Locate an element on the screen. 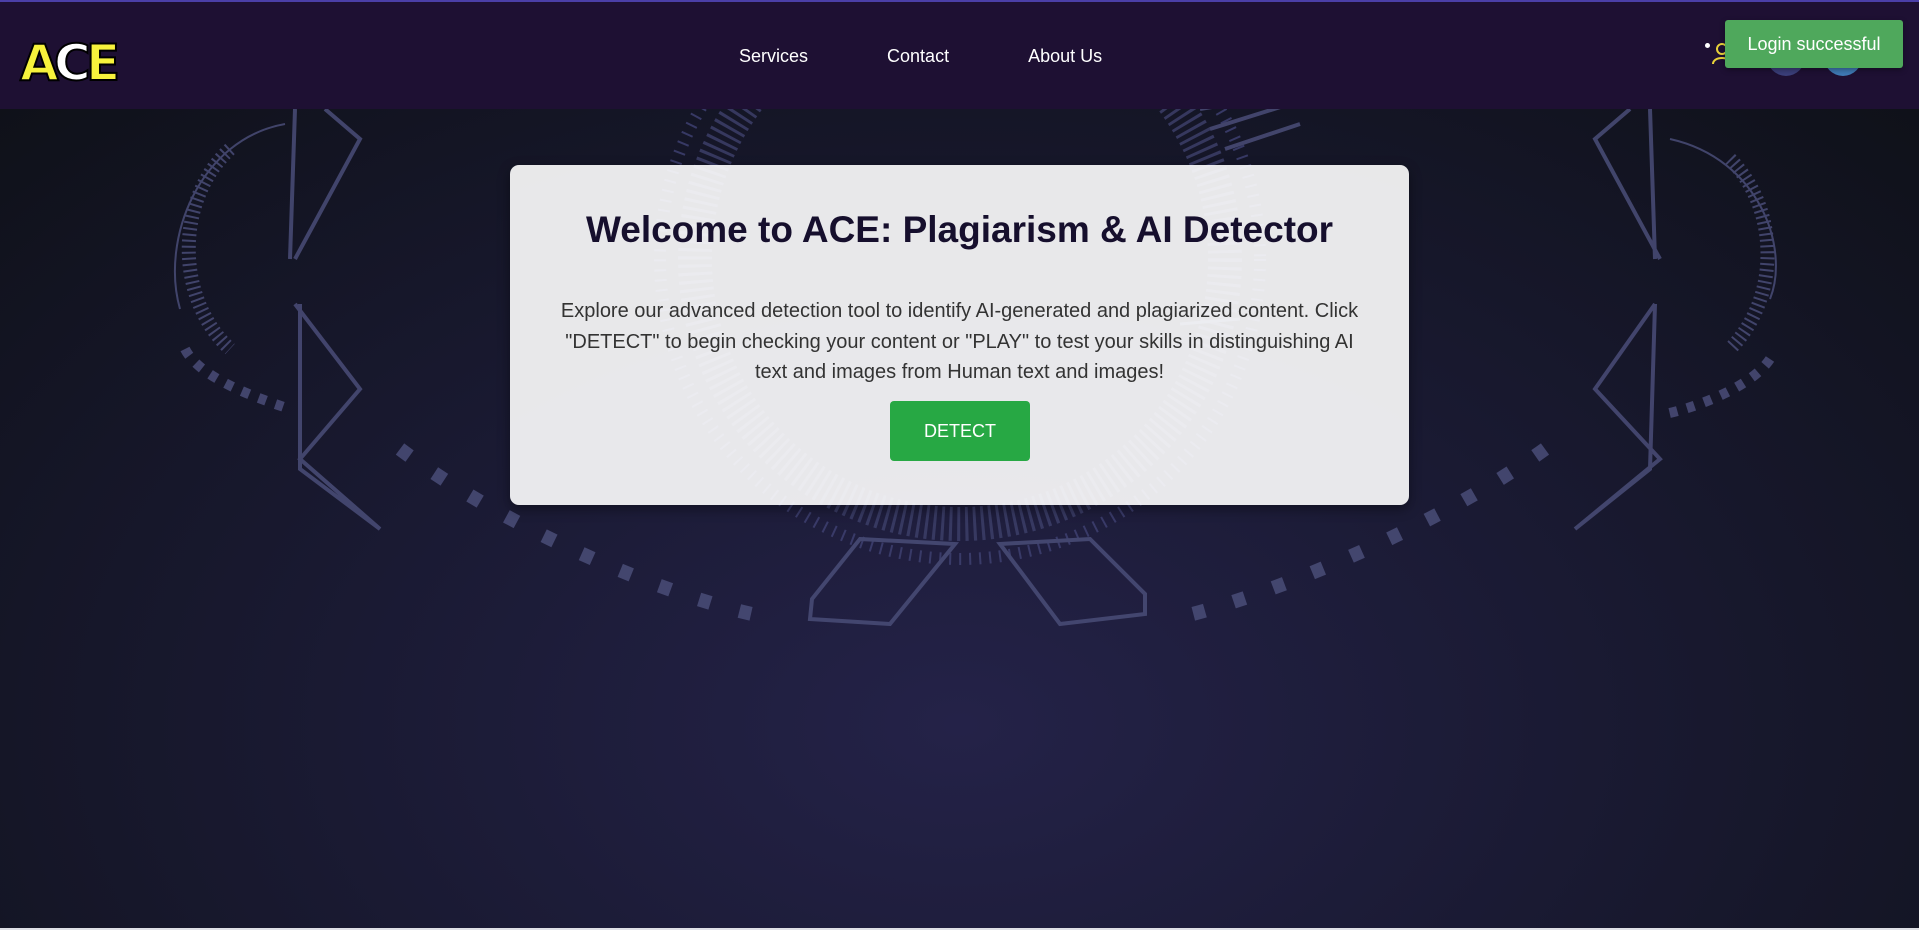 The image size is (1919, 930). nav-link-services: Services is located at coordinates (773, 56).